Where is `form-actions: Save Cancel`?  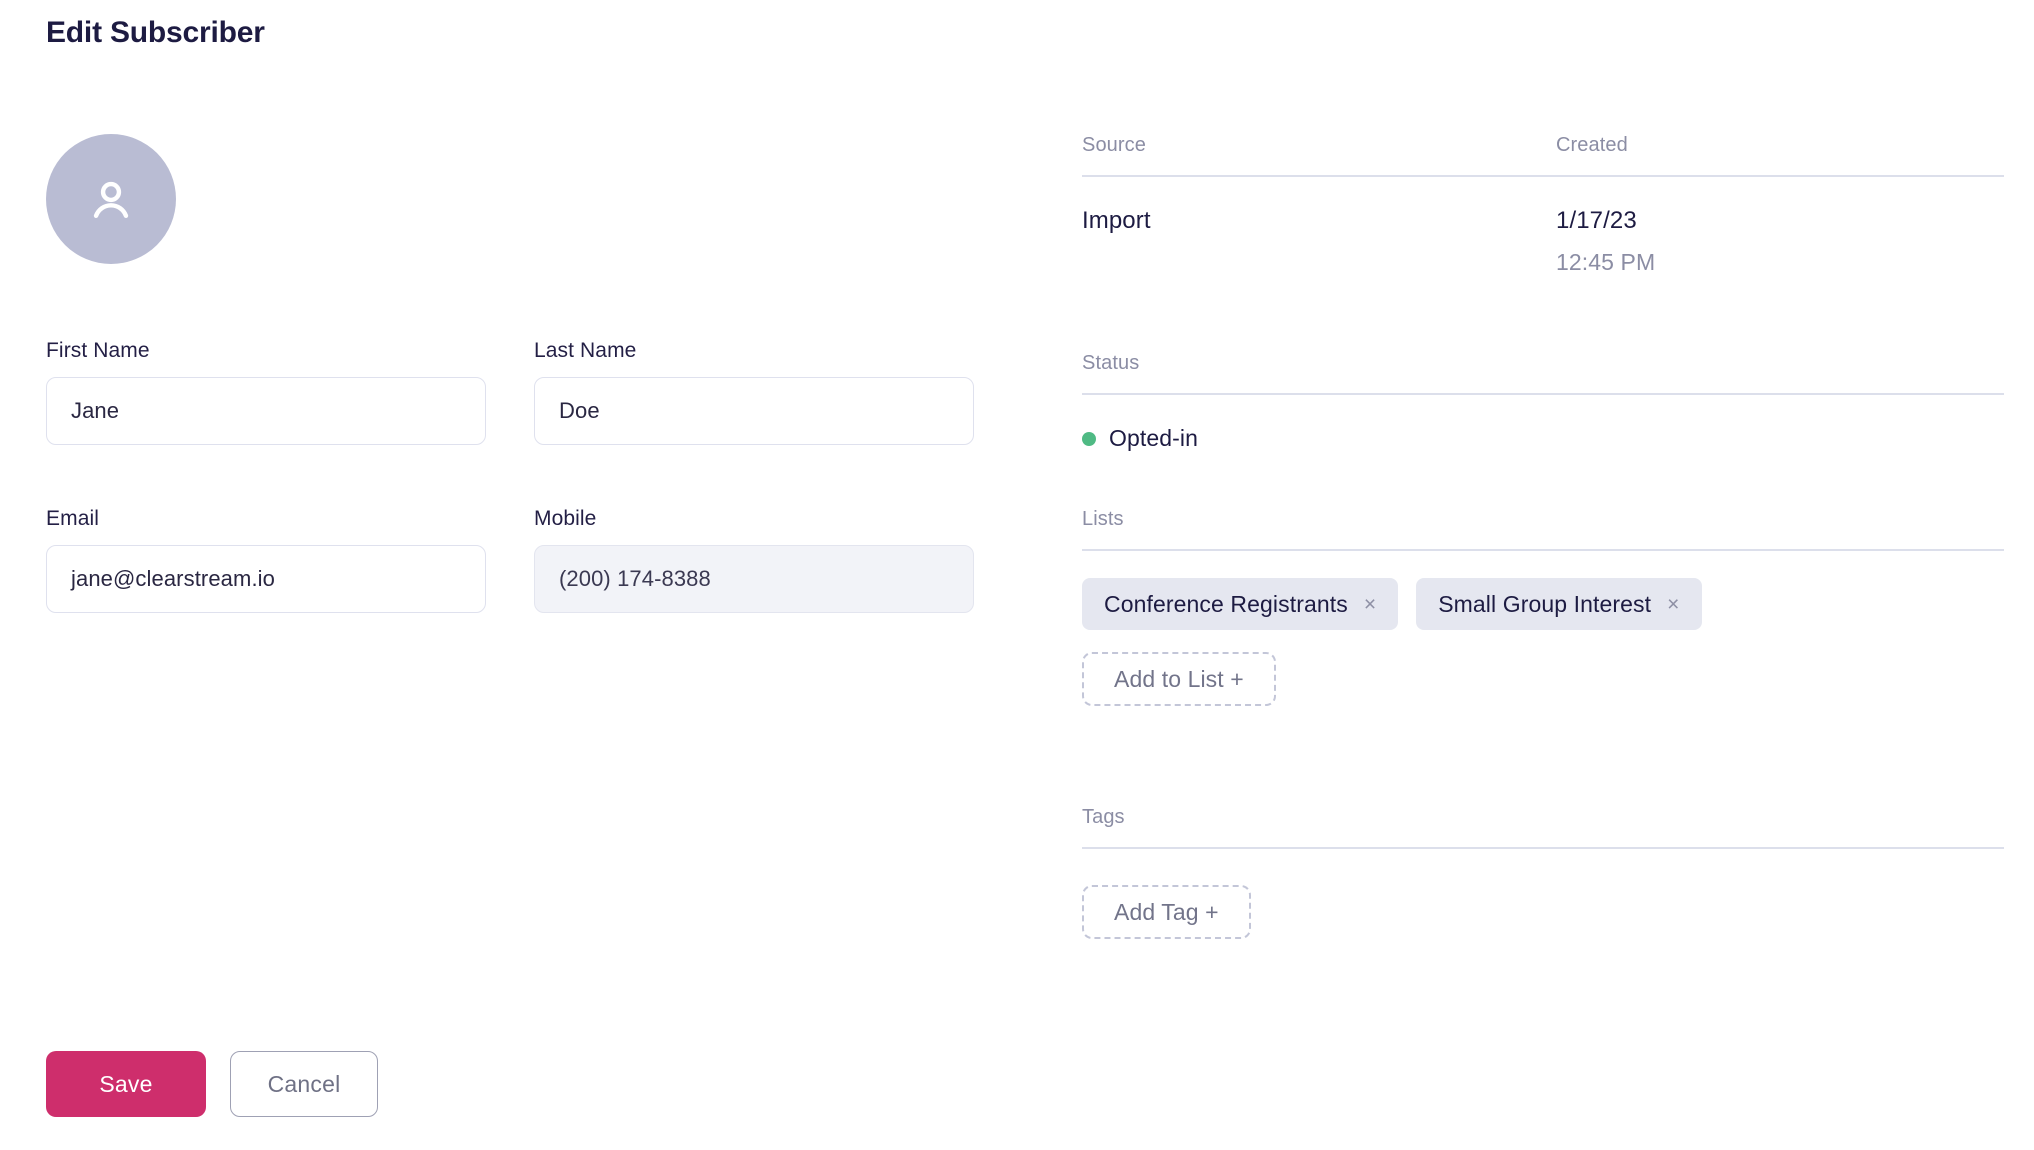 form-actions: Save Cancel is located at coordinates (212, 1084).